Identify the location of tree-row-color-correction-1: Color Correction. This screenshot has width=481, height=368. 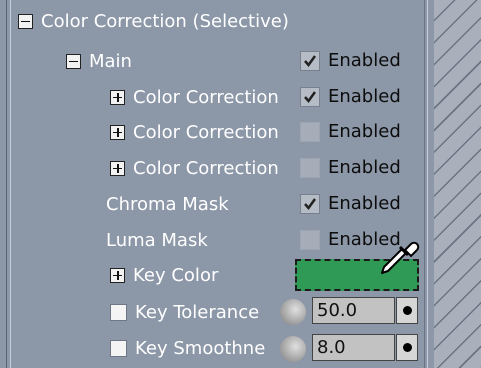
(194, 97).